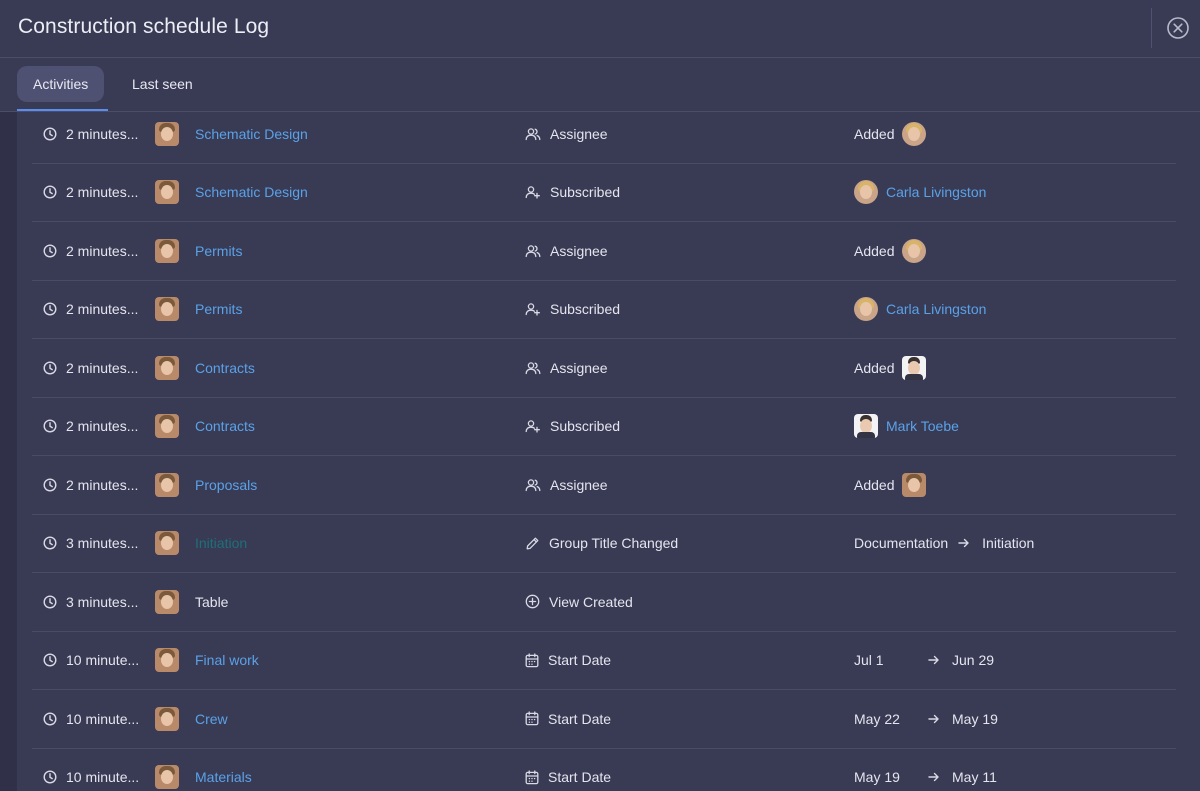  Describe the element at coordinates (1014, 660) in the screenshot. I see `change-cell: Jul 1 Jun 29` at that location.